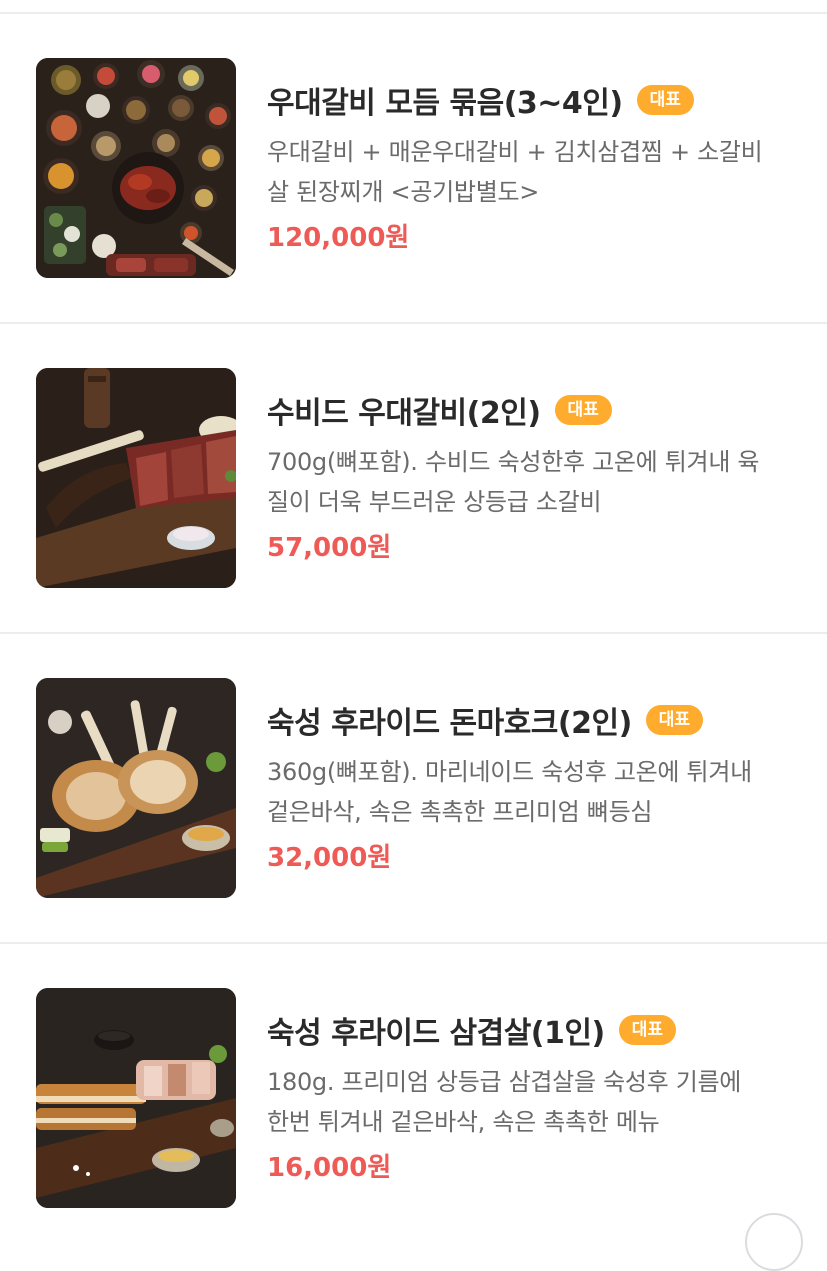 The width and height of the screenshot is (827, 1271). I want to click on menu-item-name: 숙성 후라이드 돈마호크(2인), so click(449, 720).